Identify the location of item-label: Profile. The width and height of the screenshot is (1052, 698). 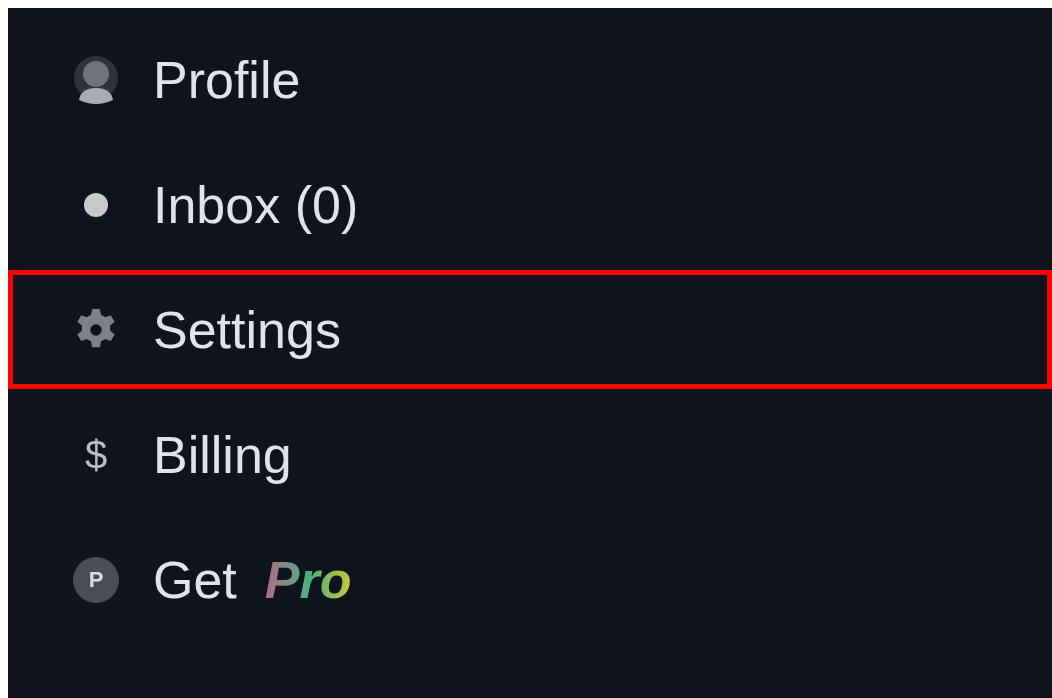
(227, 80).